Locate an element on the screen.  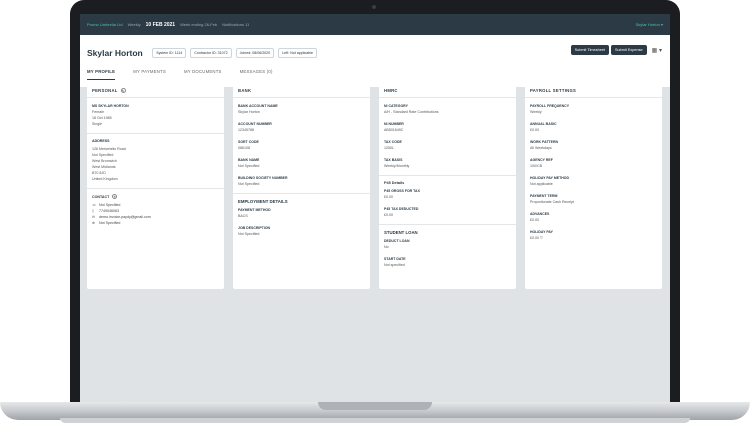
field-label: TAX CODE is located at coordinates (393, 142).